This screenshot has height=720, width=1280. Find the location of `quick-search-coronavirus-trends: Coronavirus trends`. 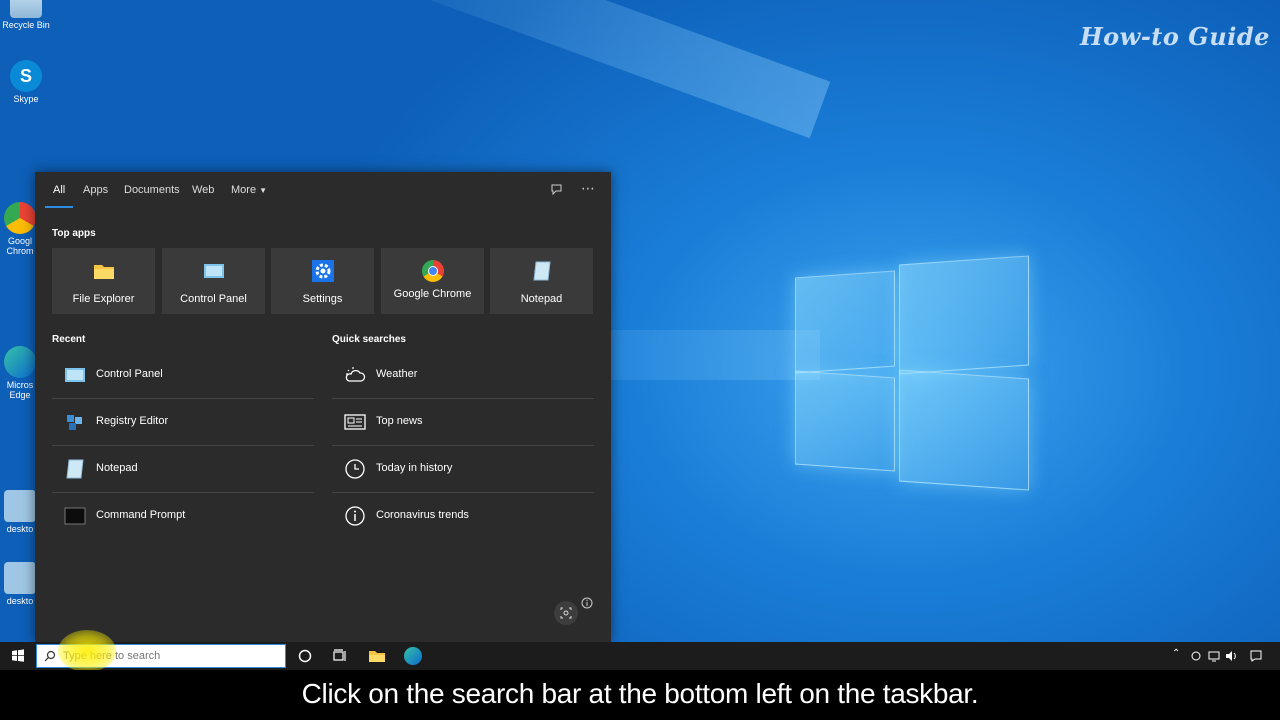

quick-search-coronavirus-trends: Coronavirus trends is located at coordinates (463, 516).